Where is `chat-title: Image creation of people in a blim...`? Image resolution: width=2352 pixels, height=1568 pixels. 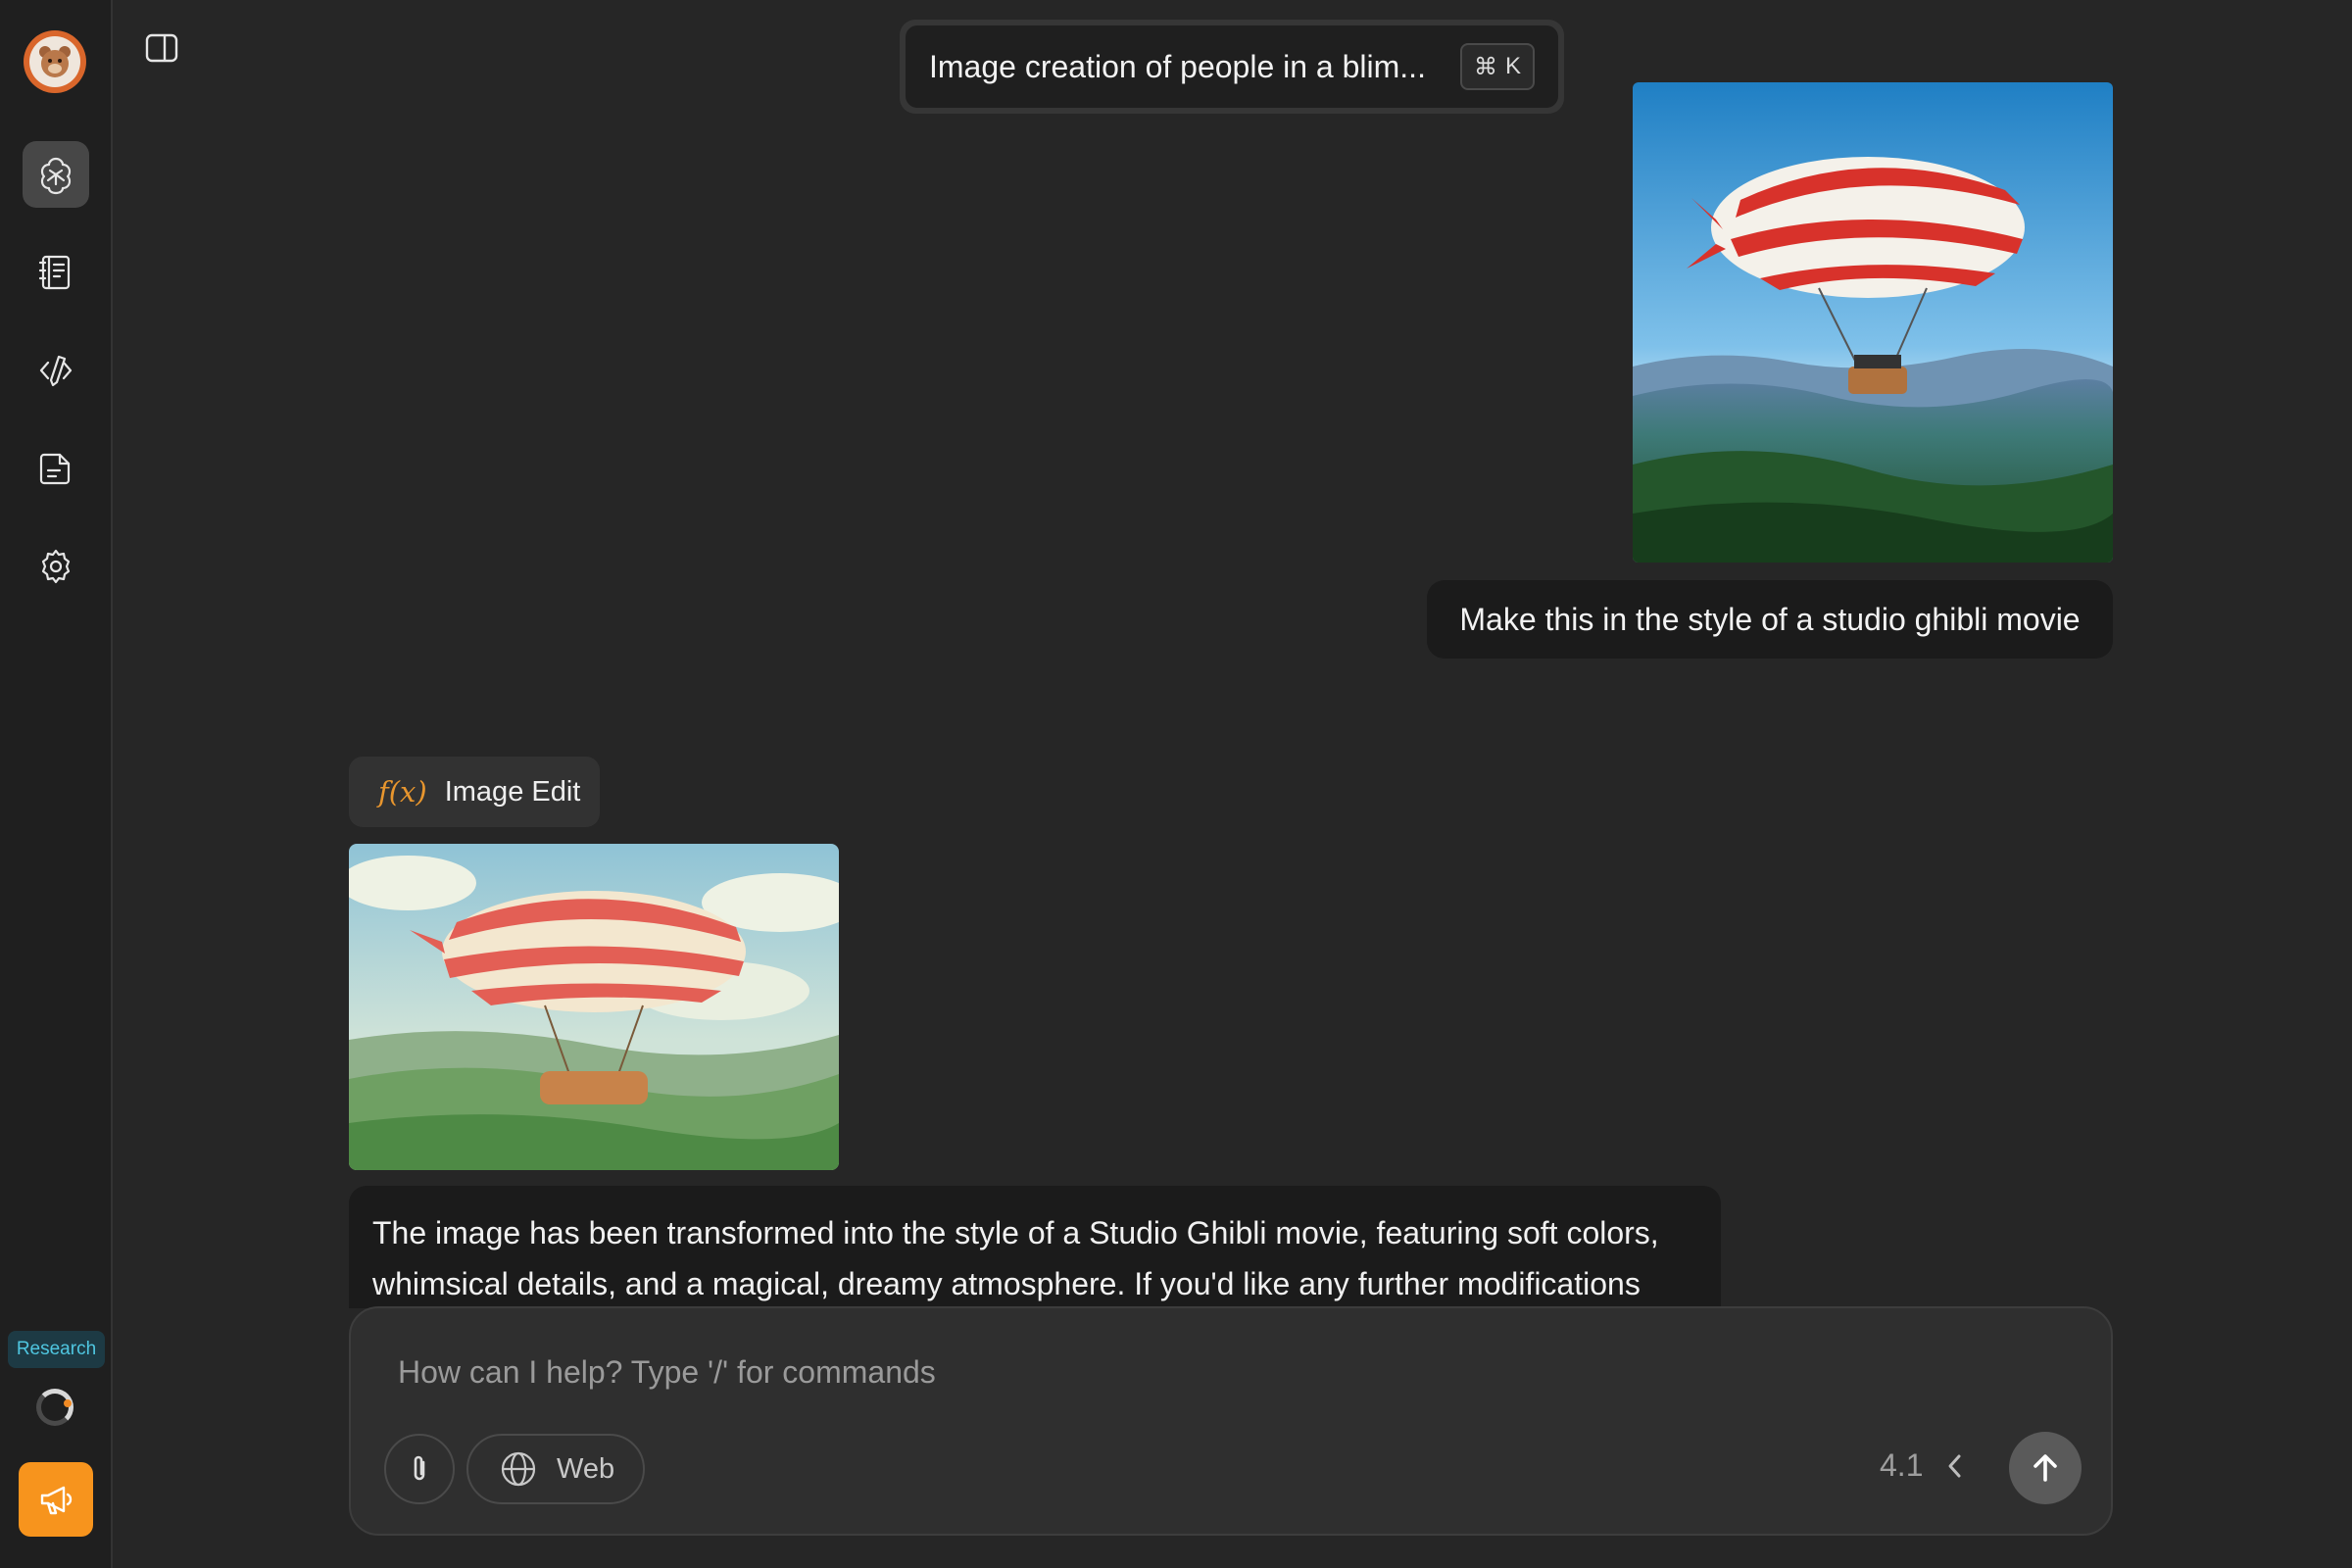 chat-title: Image creation of people in a blim... is located at coordinates (1177, 66).